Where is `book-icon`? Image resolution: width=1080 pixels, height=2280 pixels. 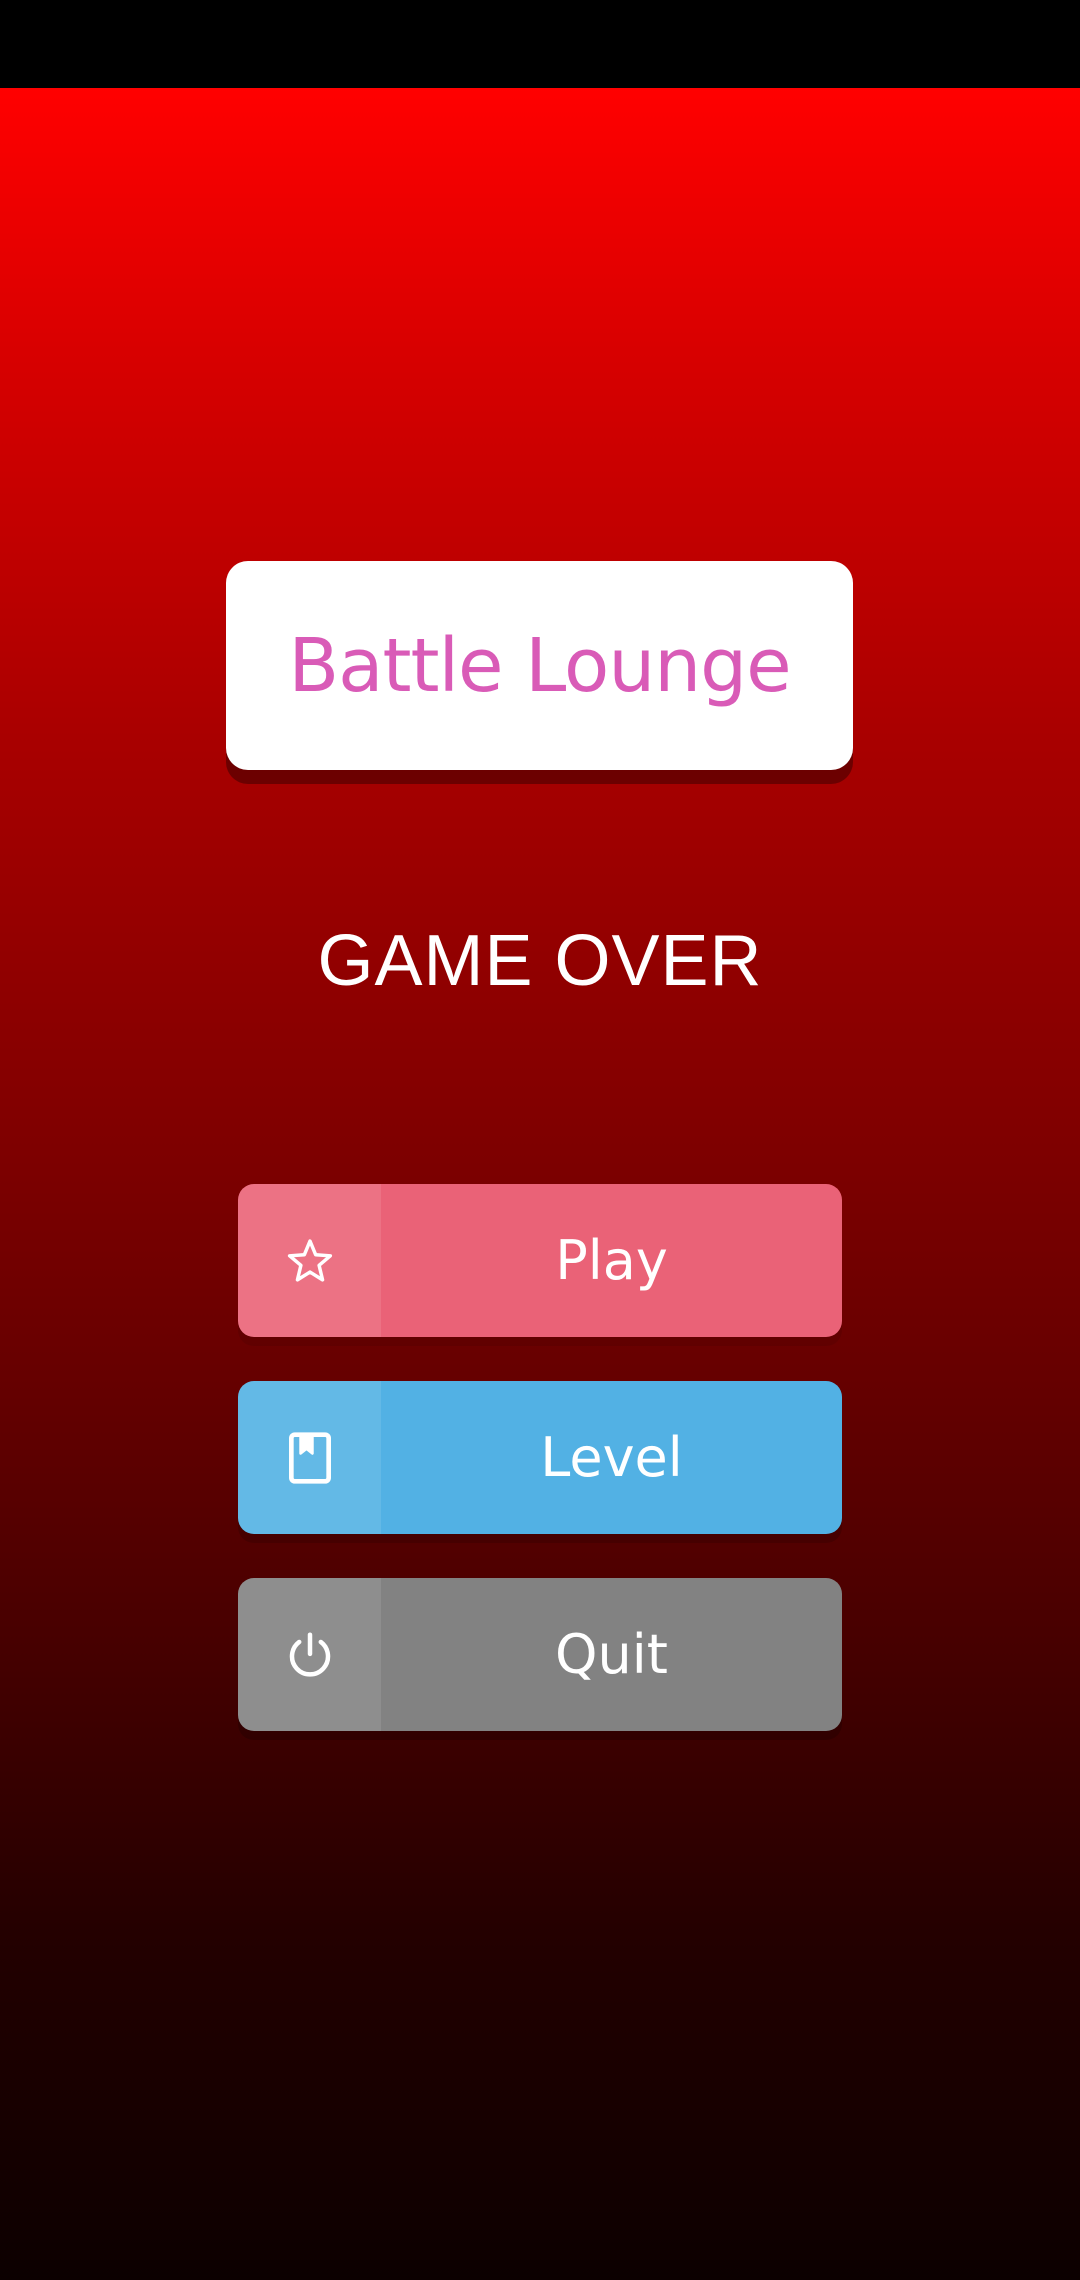 book-icon is located at coordinates (309, 1457).